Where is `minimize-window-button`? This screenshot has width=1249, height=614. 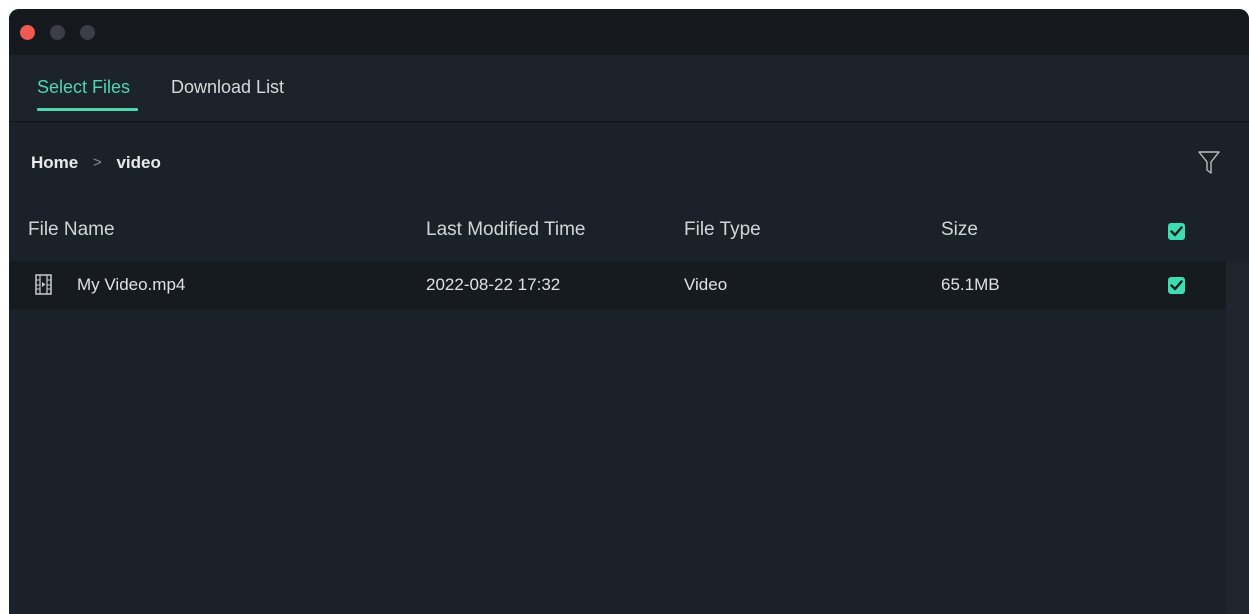 minimize-window-button is located at coordinates (57, 32).